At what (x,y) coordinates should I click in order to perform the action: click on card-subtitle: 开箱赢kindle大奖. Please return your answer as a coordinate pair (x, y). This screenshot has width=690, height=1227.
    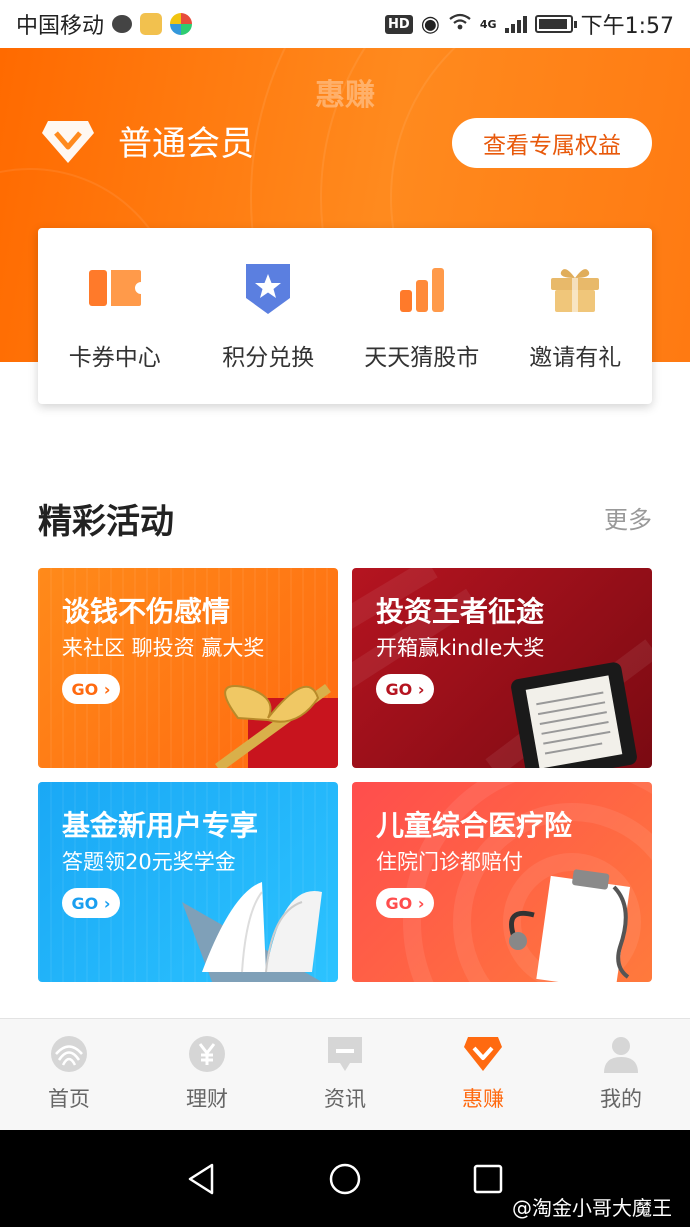
    Looking at the image, I should click on (460, 648).